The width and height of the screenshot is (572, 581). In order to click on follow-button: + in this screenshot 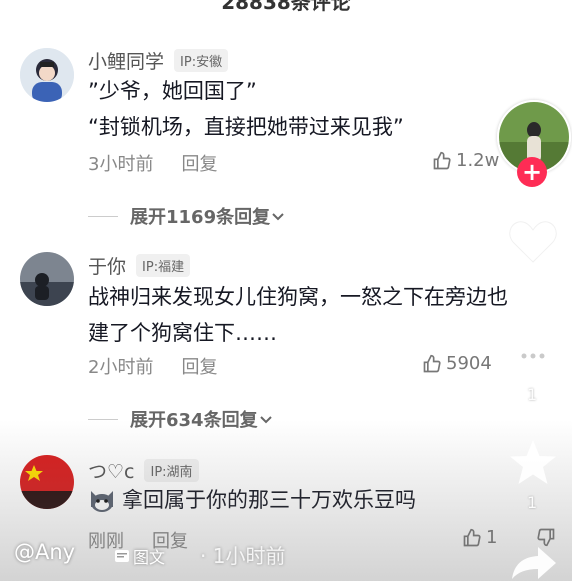, I will do `click(532, 172)`.